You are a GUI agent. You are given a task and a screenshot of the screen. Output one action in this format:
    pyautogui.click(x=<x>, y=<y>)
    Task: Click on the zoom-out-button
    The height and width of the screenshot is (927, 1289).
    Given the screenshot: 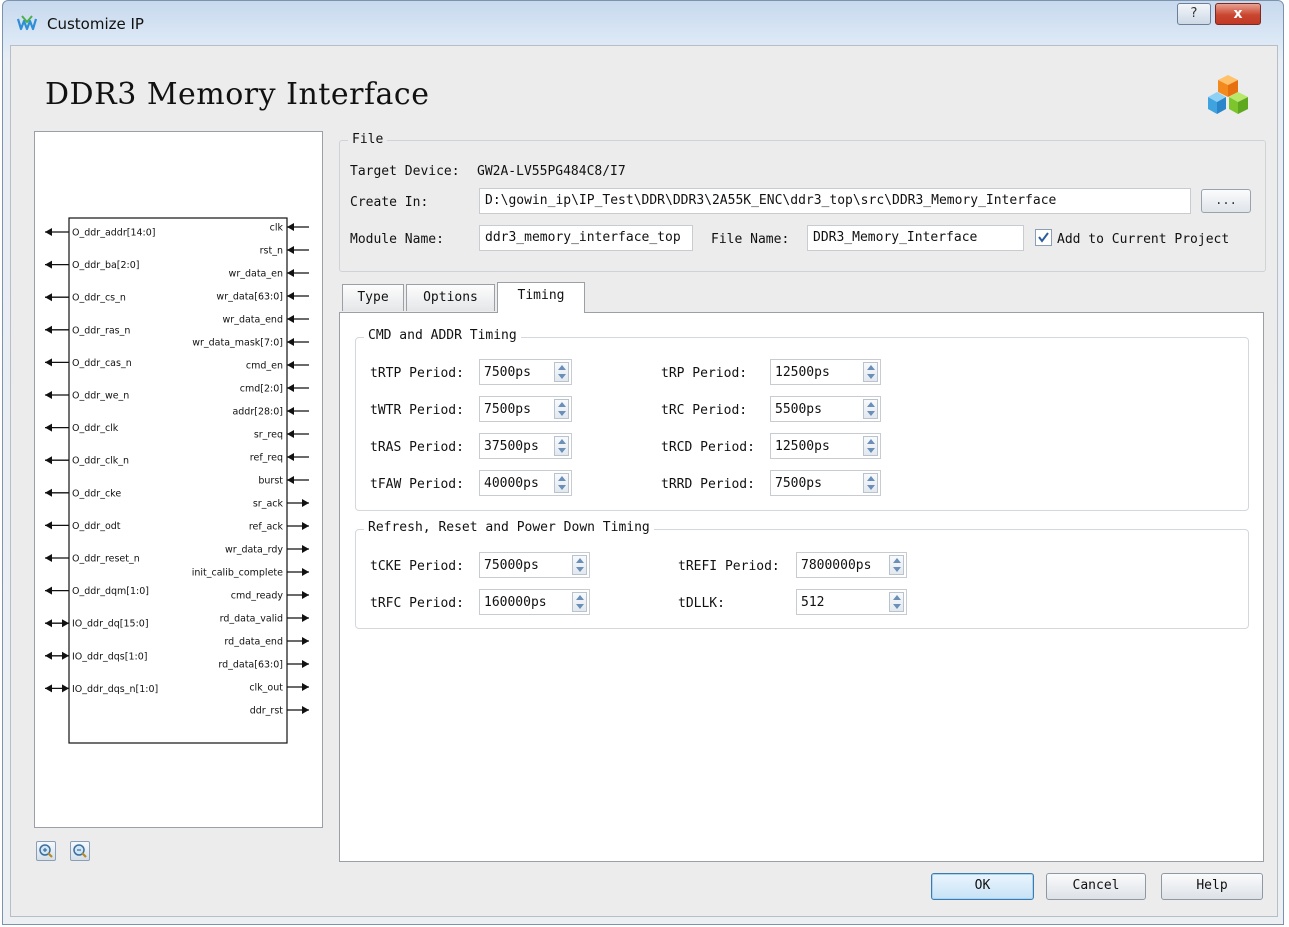 What is the action you would take?
    pyautogui.click(x=80, y=851)
    